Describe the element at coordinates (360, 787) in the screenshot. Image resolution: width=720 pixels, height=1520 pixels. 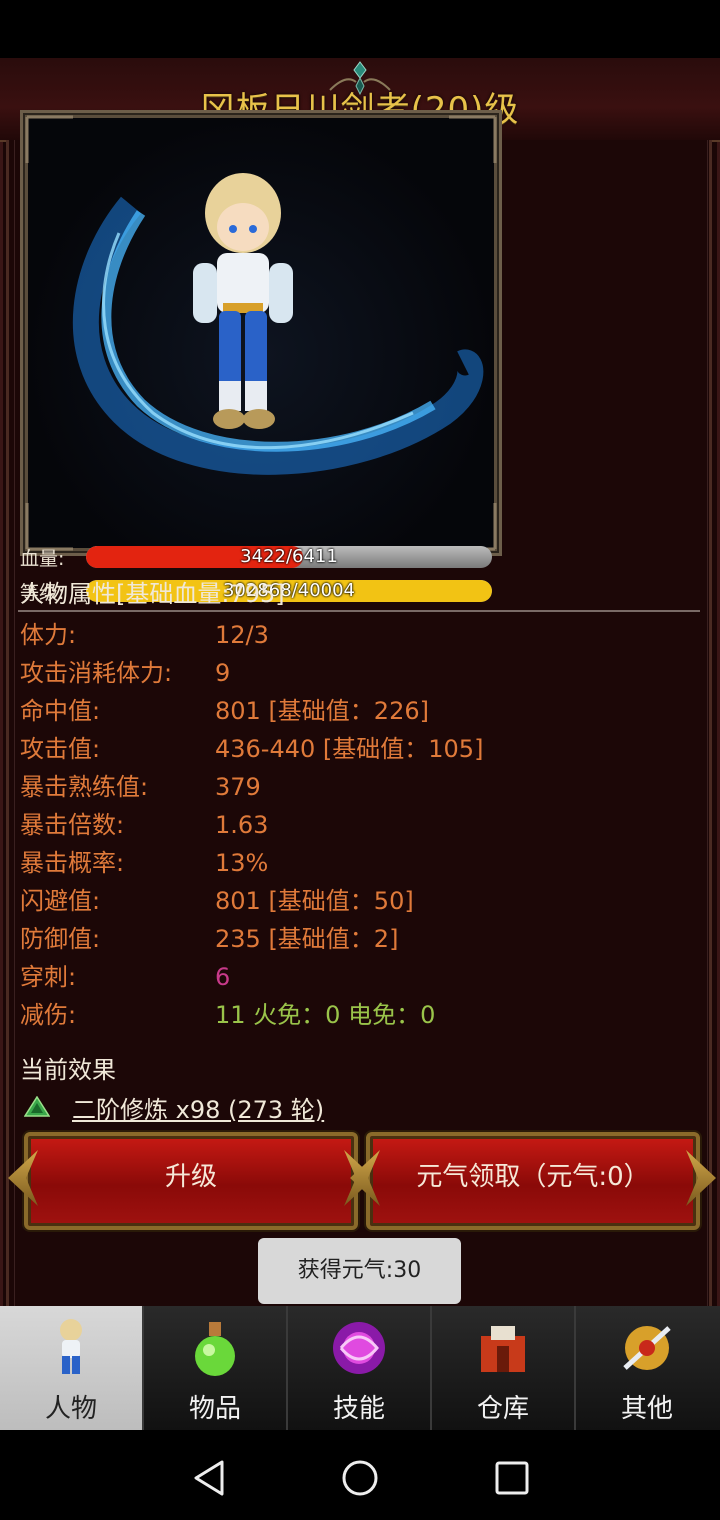
I see `attribute-row: 暴击熟练值: 379` at that location.